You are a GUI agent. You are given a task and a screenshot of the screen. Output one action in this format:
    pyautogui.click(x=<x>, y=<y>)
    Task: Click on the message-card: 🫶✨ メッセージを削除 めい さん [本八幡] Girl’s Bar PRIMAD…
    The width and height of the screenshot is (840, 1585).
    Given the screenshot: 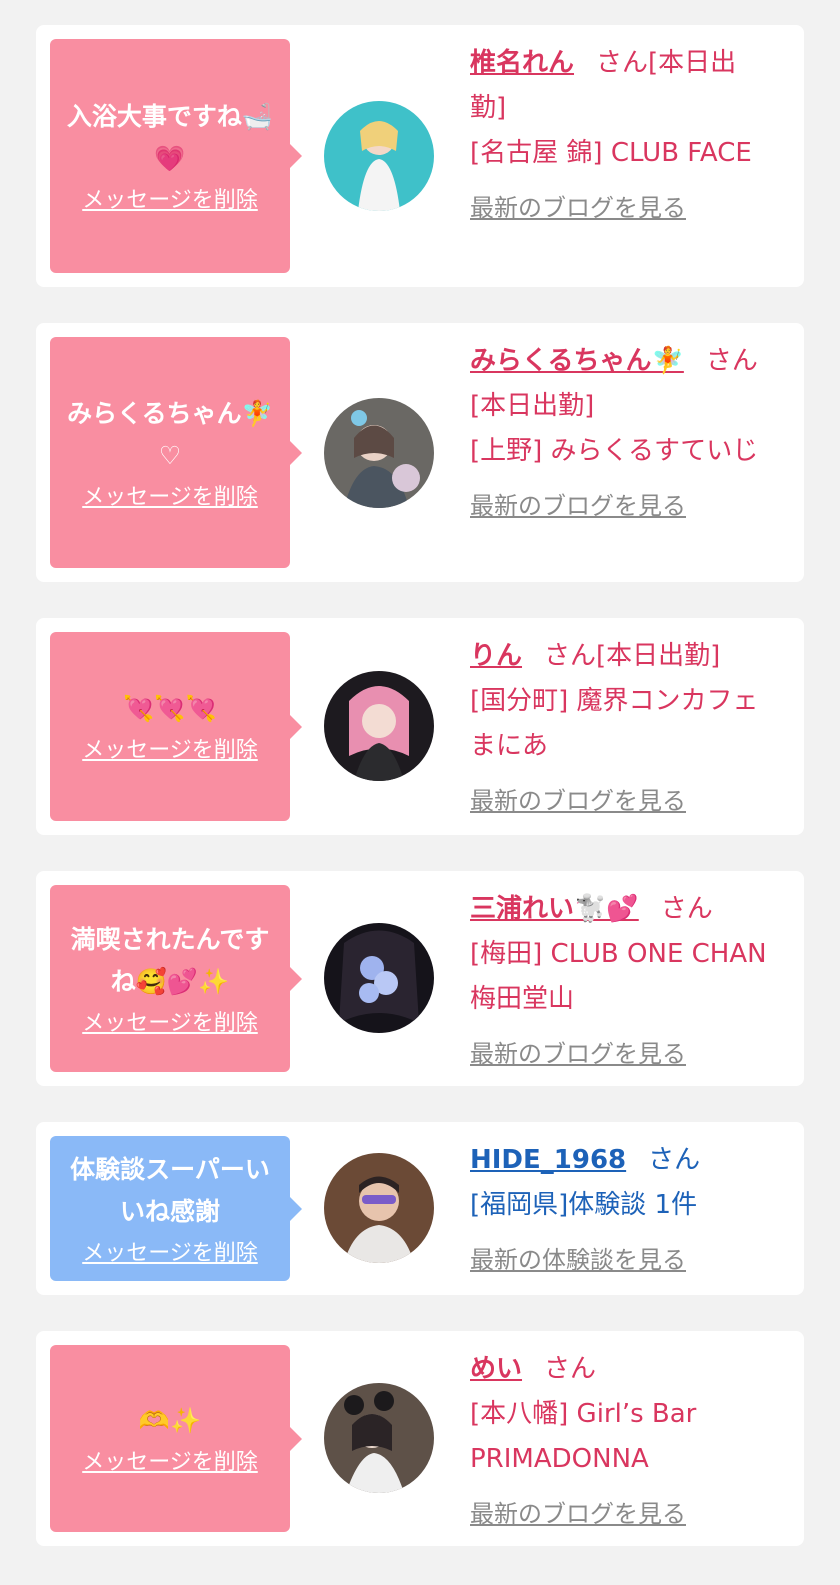 What is the action you would take?
    pyautogui.click(x=420, y=1438)
    